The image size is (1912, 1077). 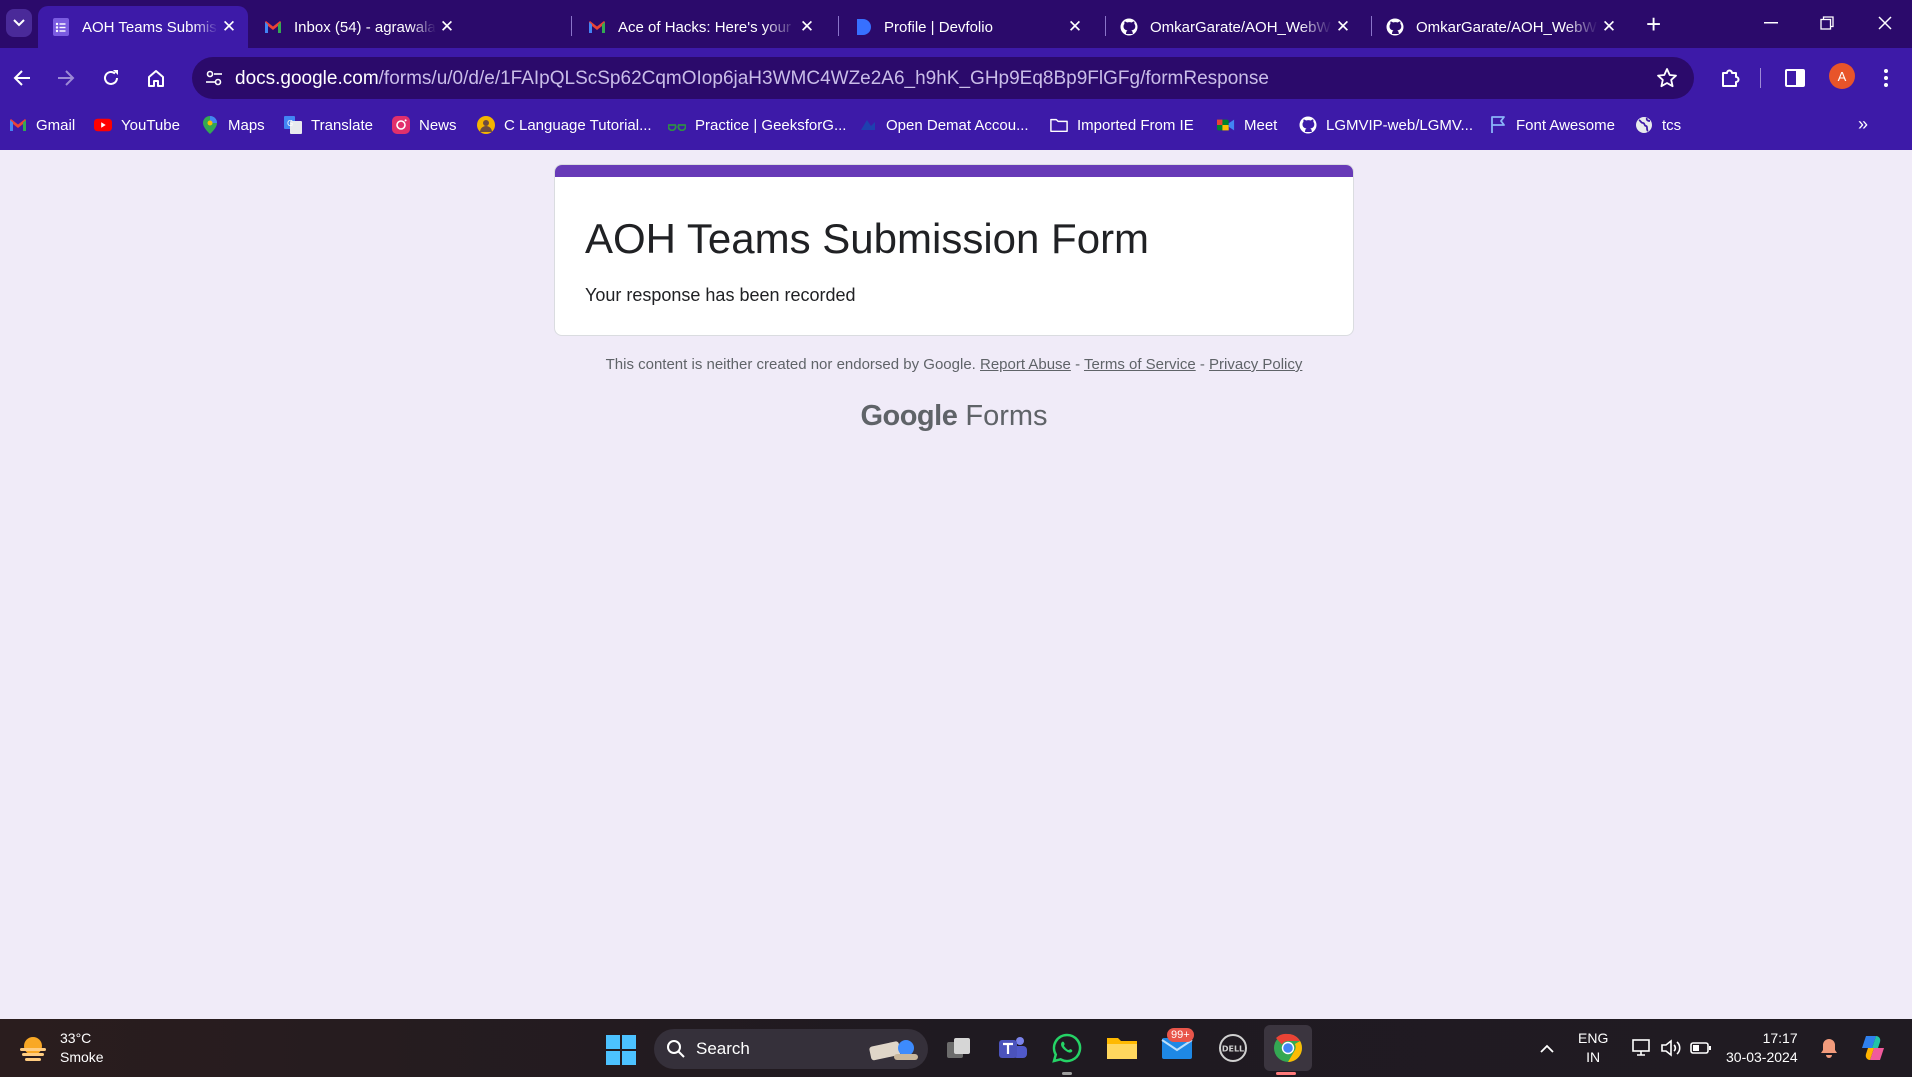 I want to click on demat-icon, so click(x=868, y=125).